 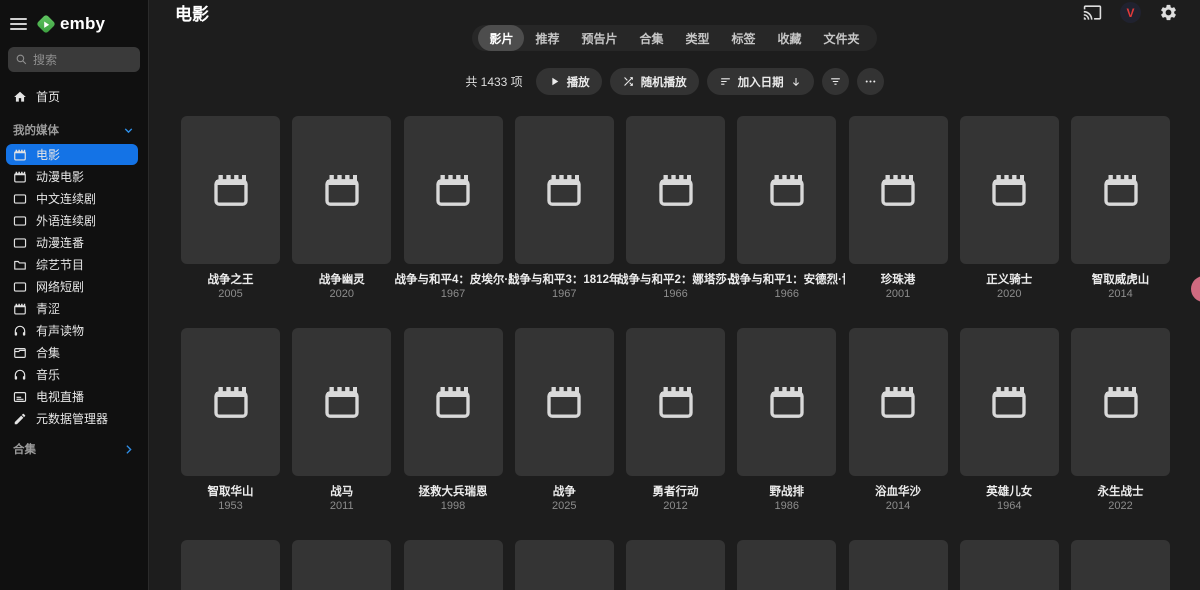 I want to click on movie-card: 战争与和平1：安德烈·博 1966, so click(x=786, y=208).